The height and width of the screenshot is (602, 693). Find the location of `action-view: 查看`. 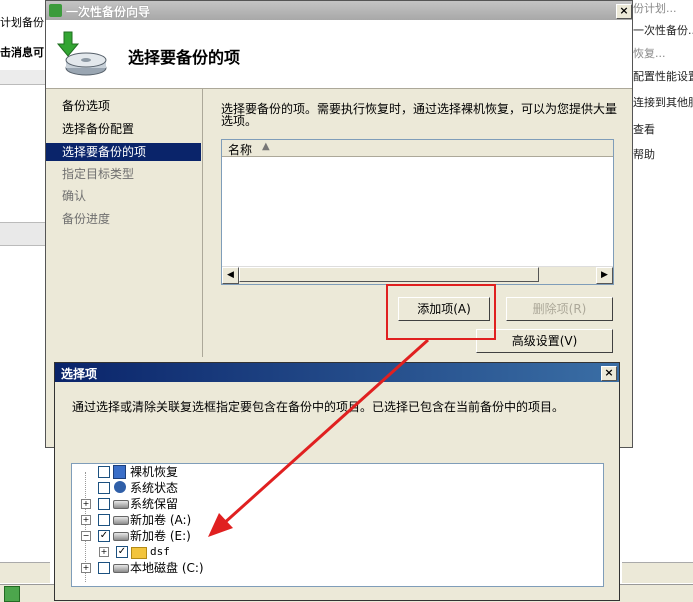

action-view: 查看 is located at coordinates (644, 129).